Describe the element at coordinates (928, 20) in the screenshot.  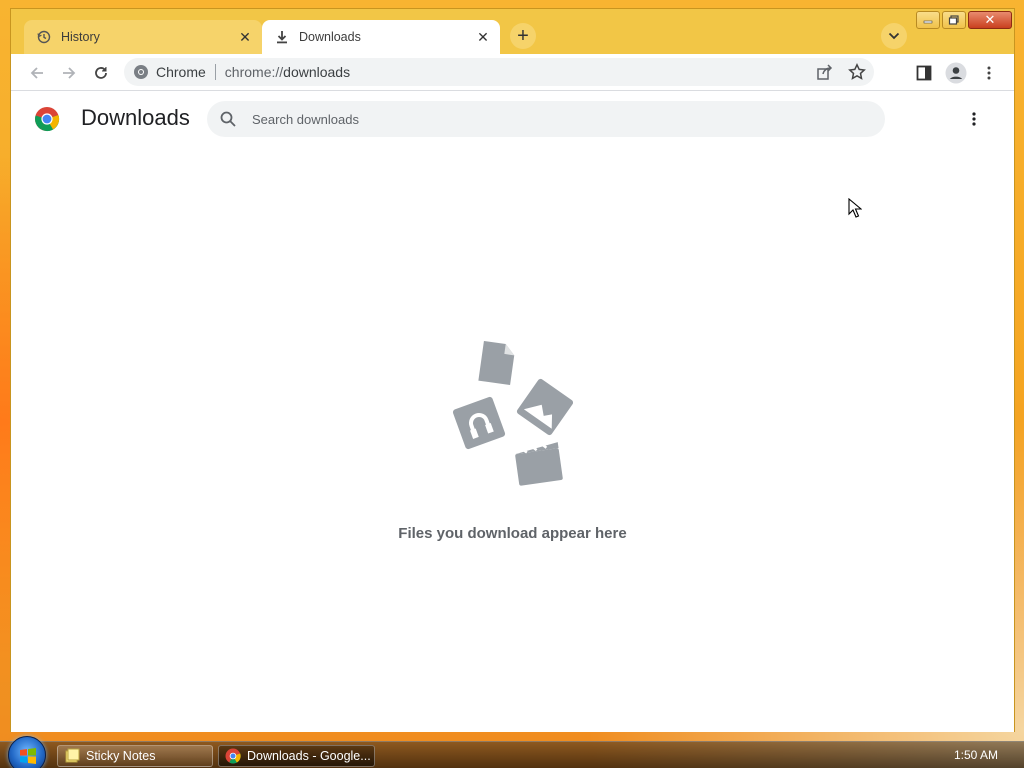
I see `minimize-button` at that location.